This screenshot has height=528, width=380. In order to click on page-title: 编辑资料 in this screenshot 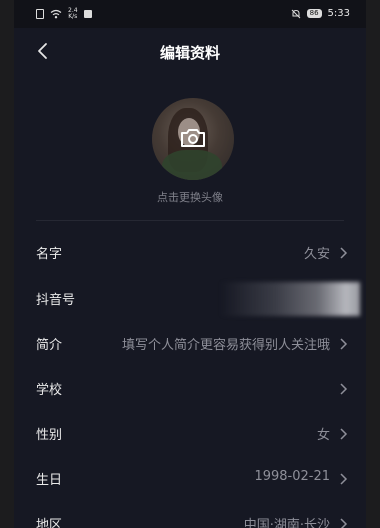, I will do `click(189, 53)`.